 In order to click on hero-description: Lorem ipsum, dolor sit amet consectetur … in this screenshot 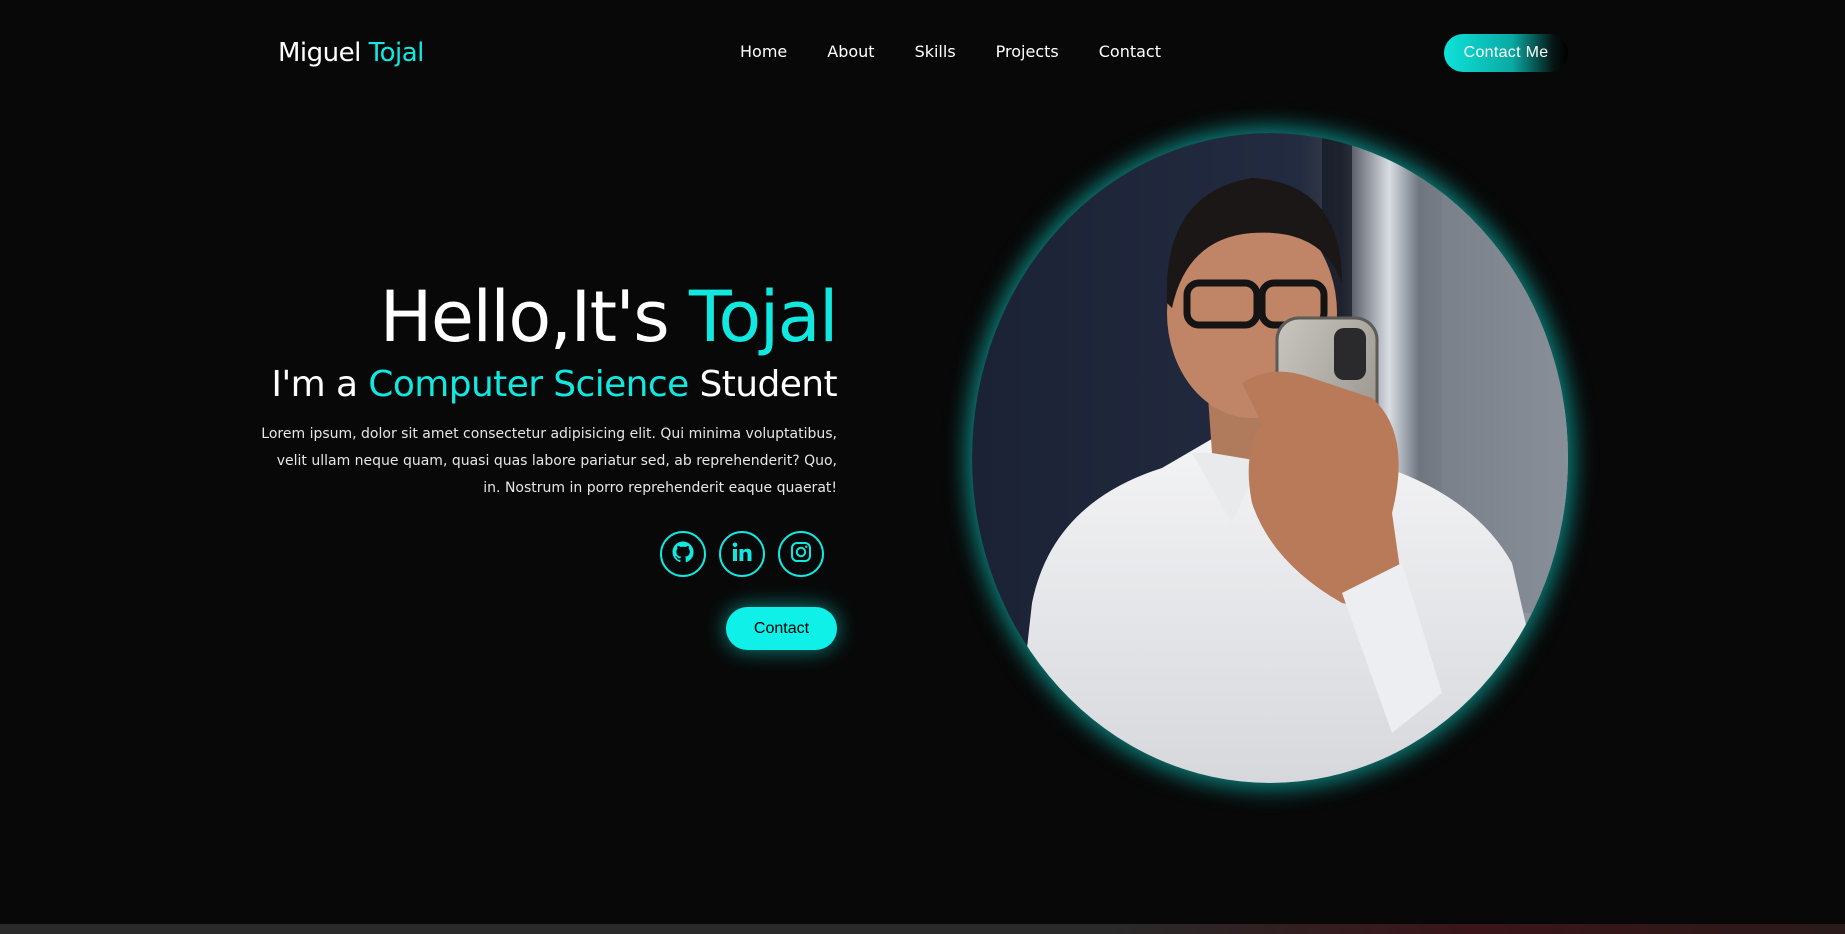, I will do `click(549, 461)`.